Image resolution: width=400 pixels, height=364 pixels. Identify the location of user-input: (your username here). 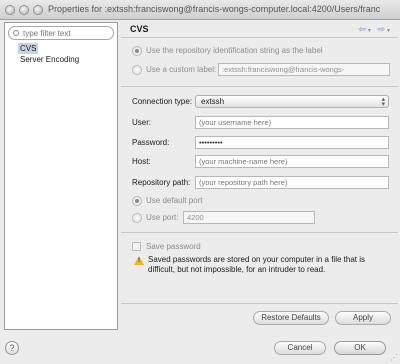
(292, 122).